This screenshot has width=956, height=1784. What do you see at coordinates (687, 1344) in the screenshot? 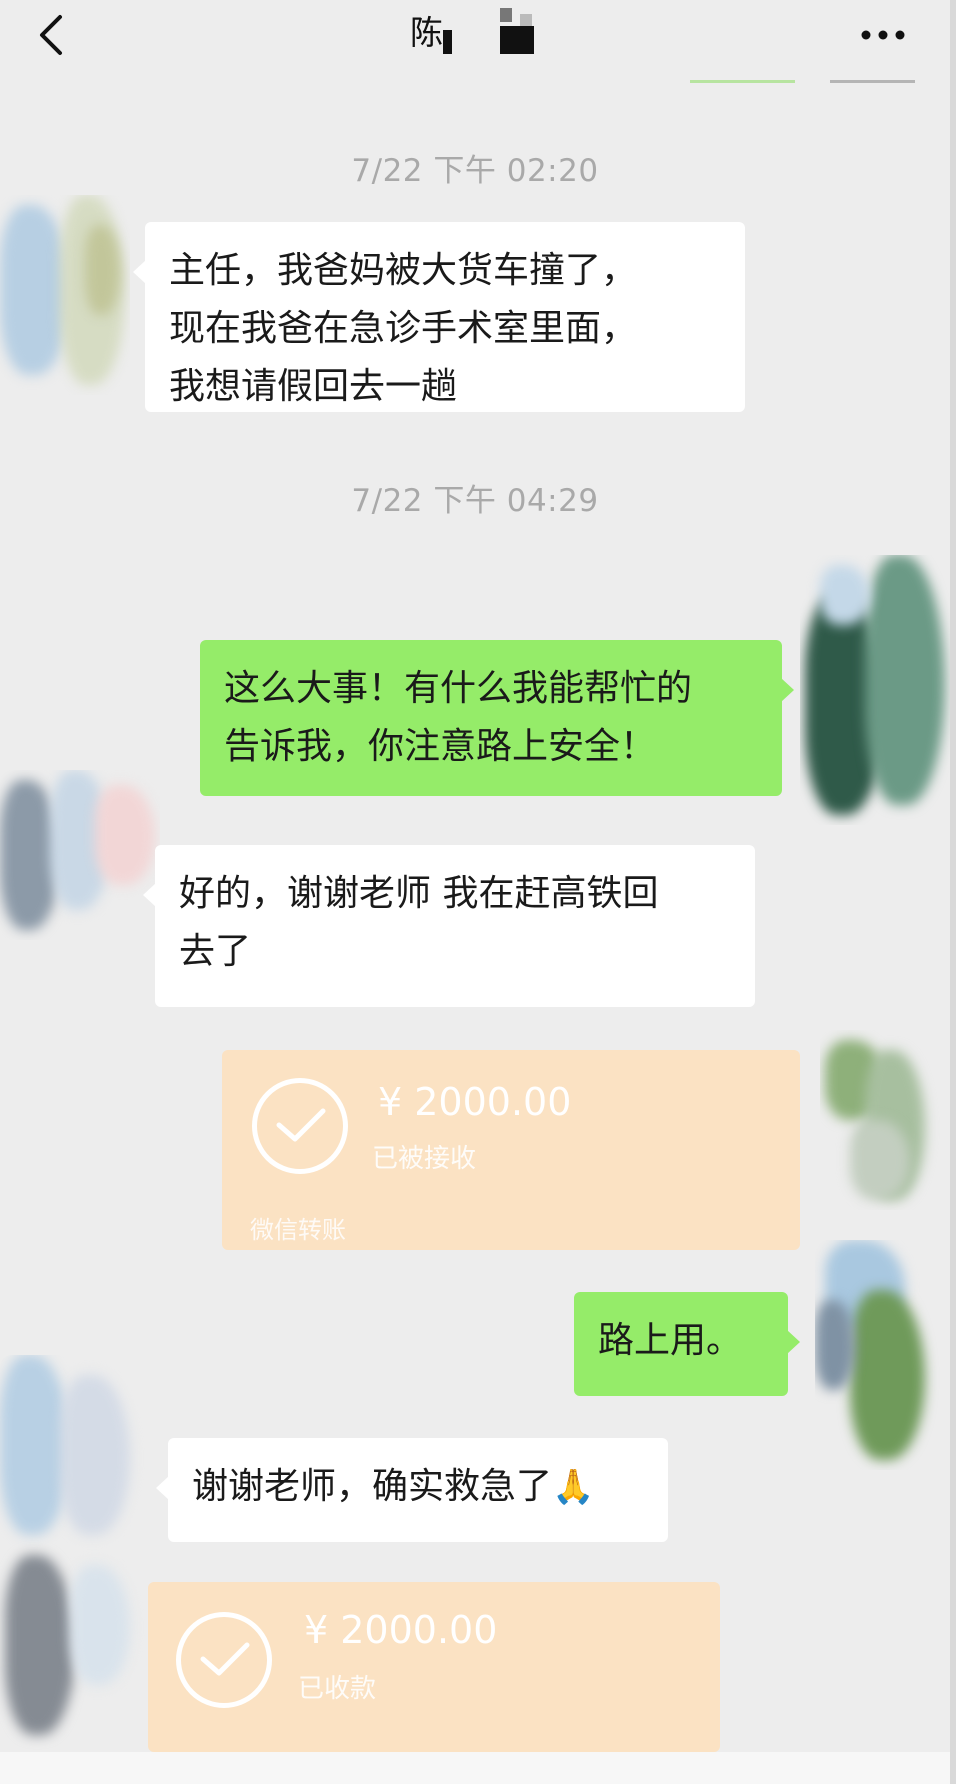
I see `sent-message: 路上用。` at bounding box center [687, 1344].